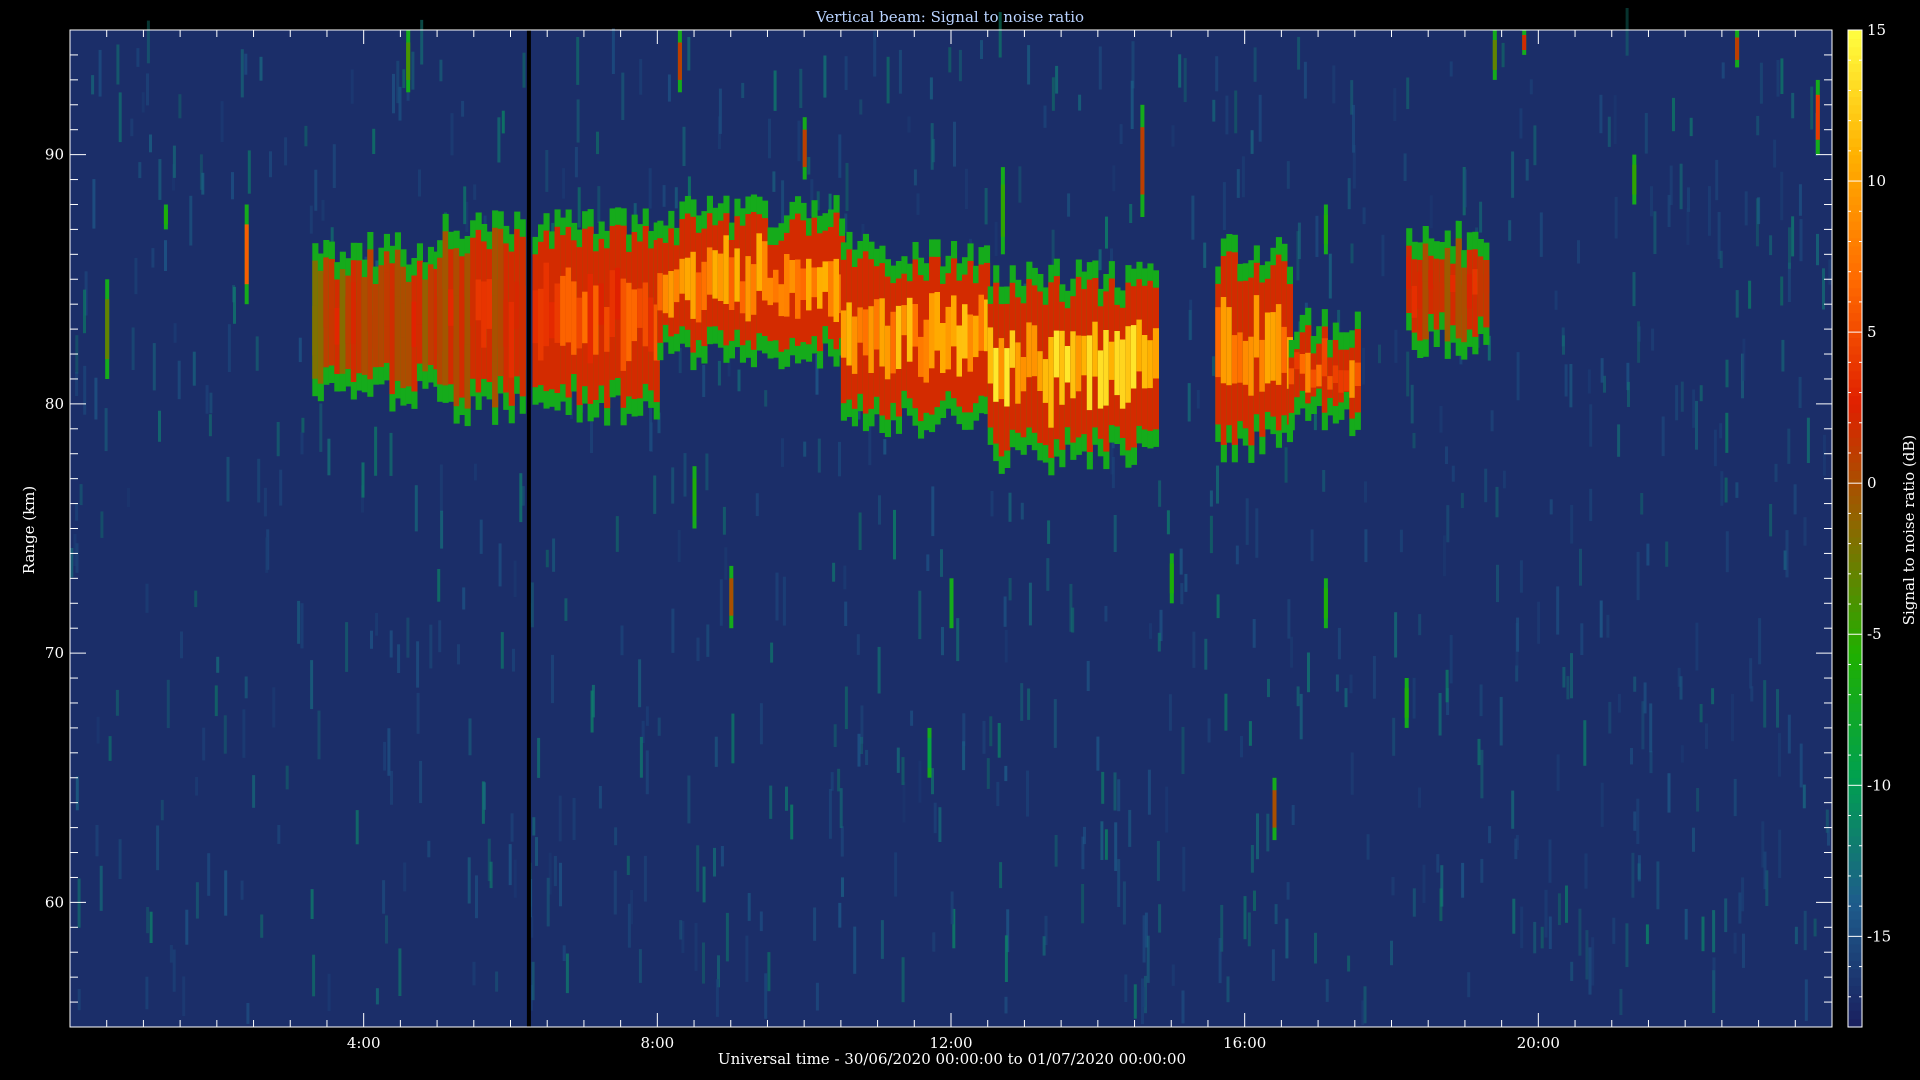  I want to click on x-tick-label: 4:00, so click(364, 1043).